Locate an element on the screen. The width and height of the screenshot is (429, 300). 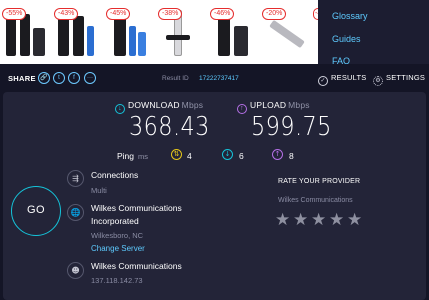
download-latency-icon: ↓ is located at coordinates (227, 154).